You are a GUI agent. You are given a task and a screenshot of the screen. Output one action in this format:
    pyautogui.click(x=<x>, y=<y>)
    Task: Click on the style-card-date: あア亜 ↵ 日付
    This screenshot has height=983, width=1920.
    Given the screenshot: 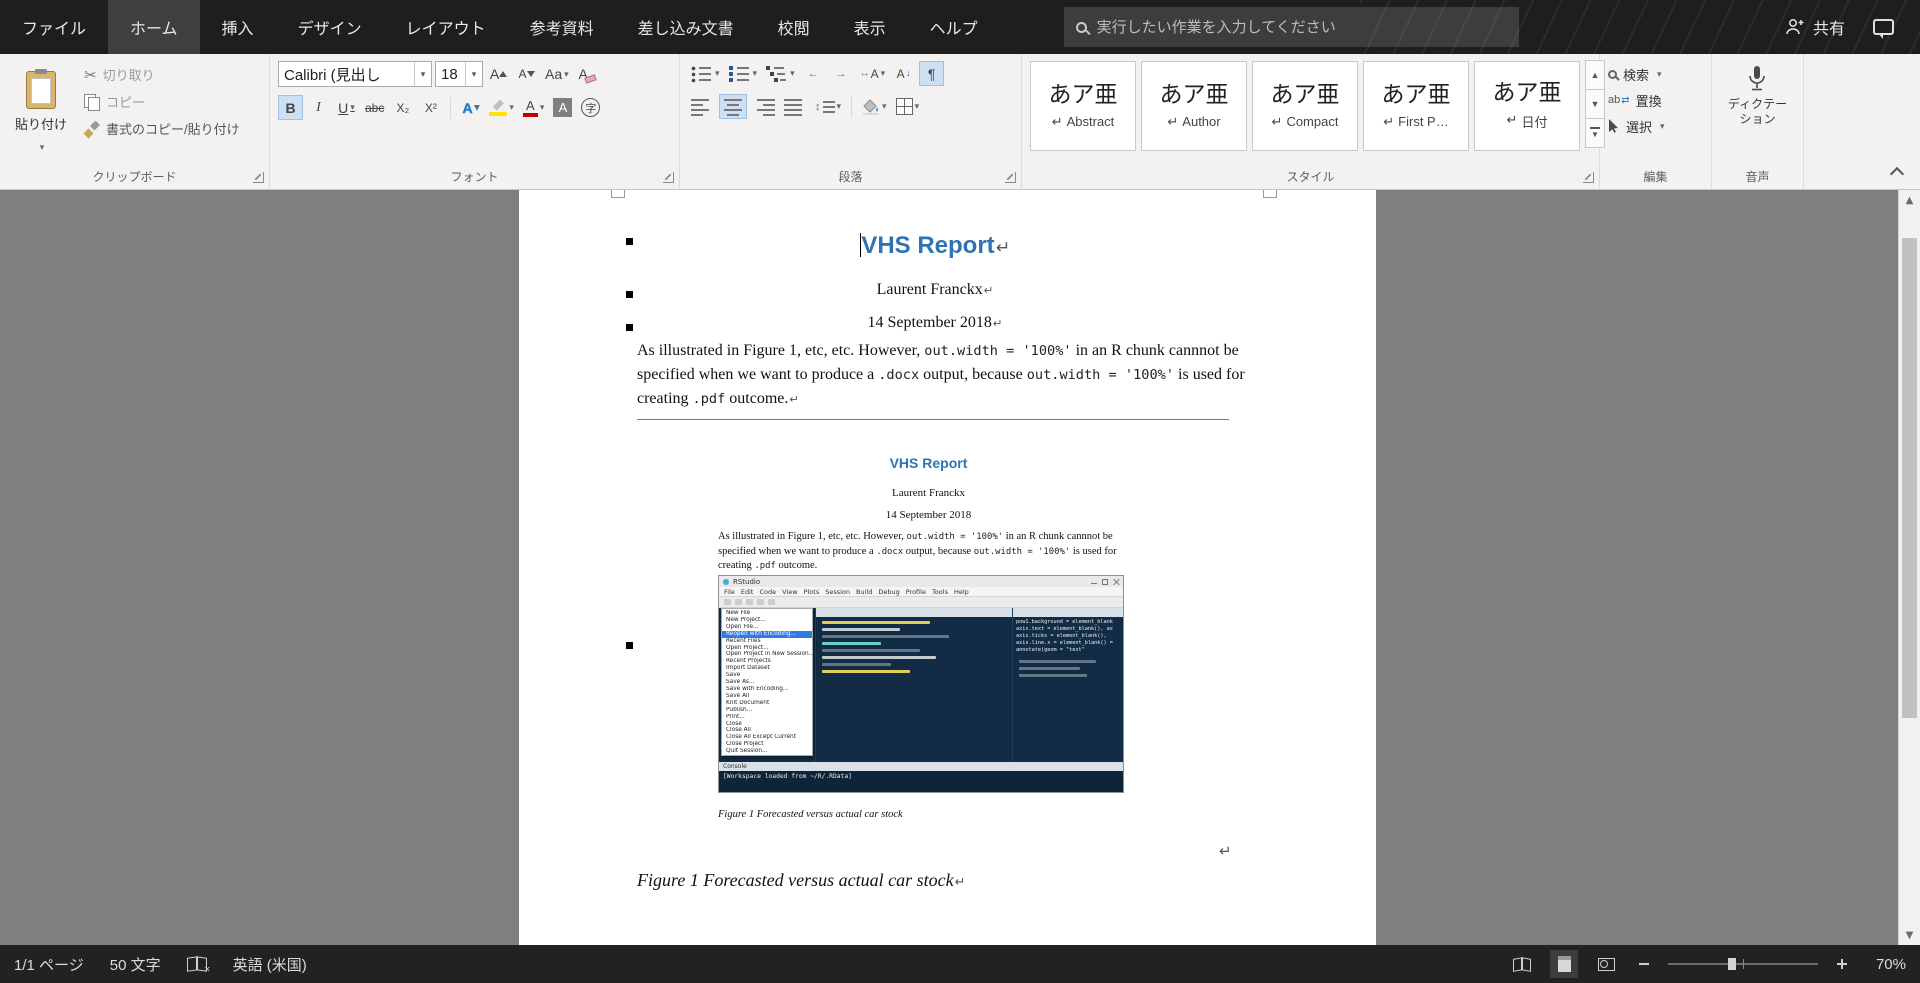 What is the action you would take?
    pyautogui.click(x=1527, y=106)
    